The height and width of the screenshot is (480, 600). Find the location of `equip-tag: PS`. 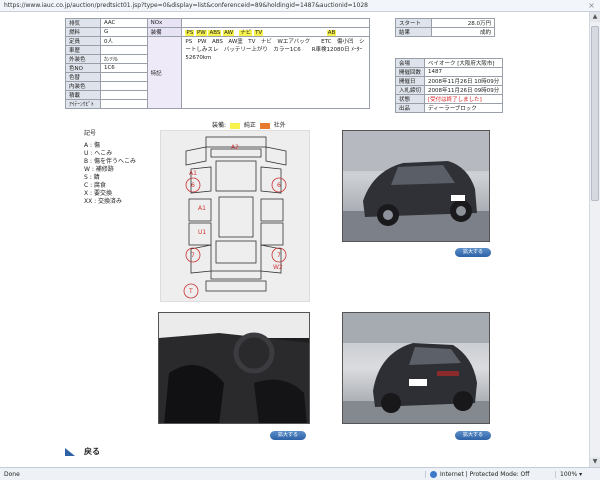

equip-tag: PS is located at coordinates (190, 33).